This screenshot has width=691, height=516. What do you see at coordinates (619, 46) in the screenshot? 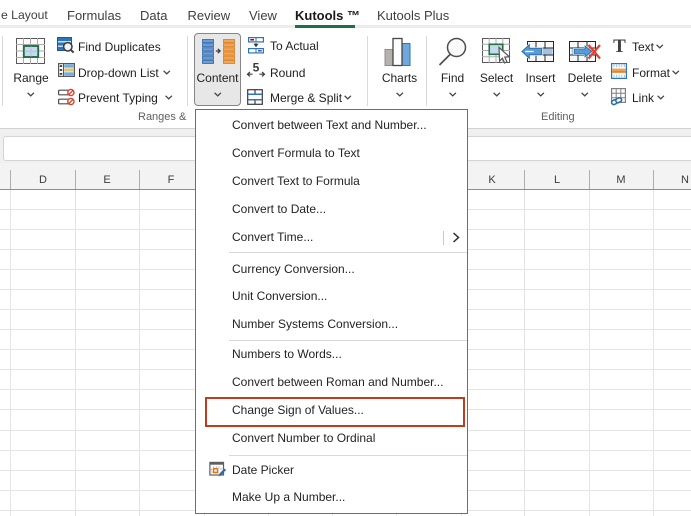
I see `svg-text: T` at bounding box center [619, 46].